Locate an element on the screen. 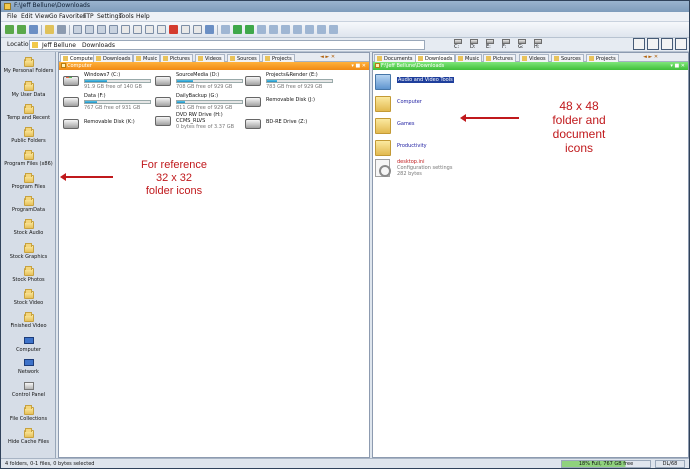 The height and width of the screenshot is (469, 690). refresh-icon is located at coordinates (61, 29).